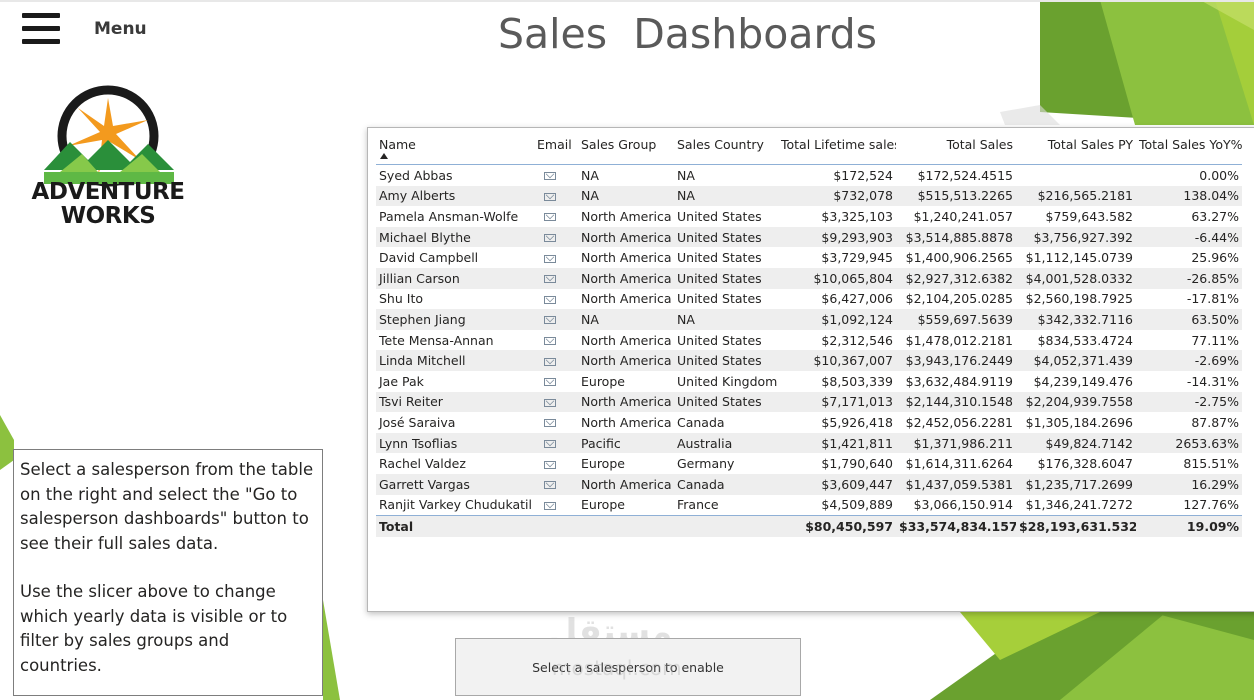  Describe the element at coordinates (837, 402) in the screenshot. I see `table-cell: $7,171,013` at that location.